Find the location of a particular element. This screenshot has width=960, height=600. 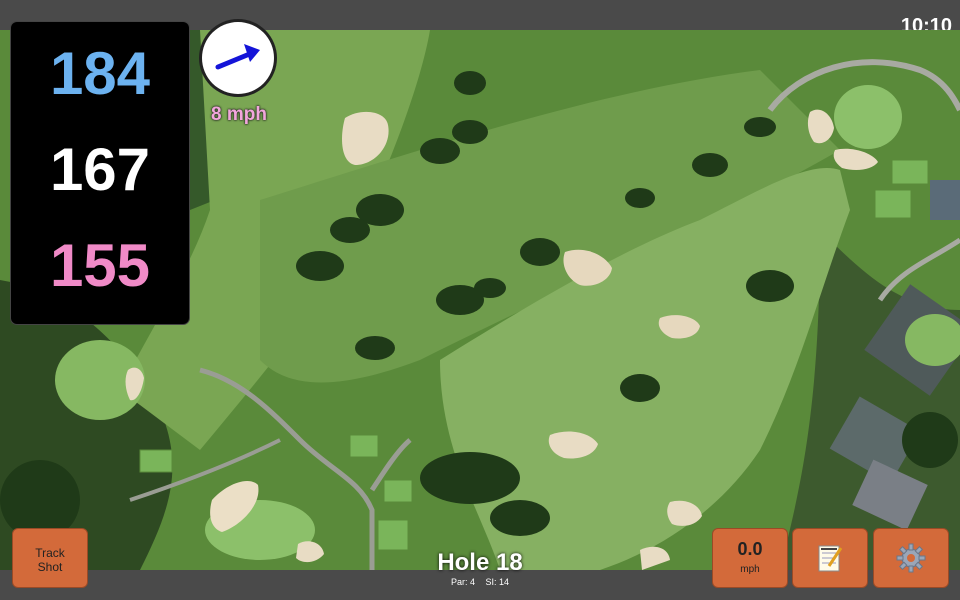

notes-button is located at coordinates (830, 558).